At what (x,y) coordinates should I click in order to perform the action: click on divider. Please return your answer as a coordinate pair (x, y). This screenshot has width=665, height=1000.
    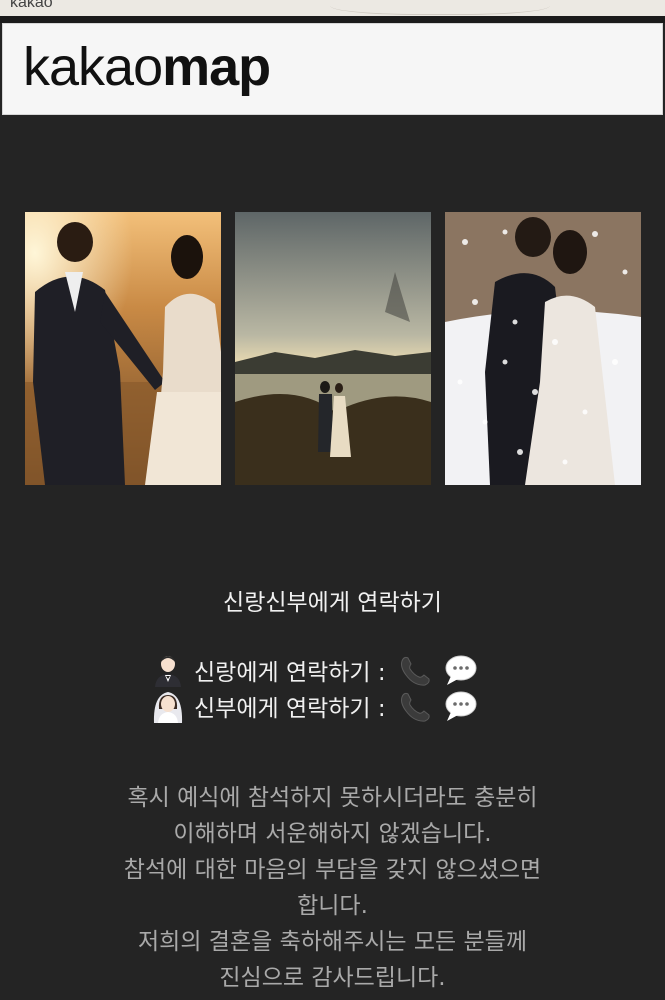
    Looking at the image, I should click on (332, 19).